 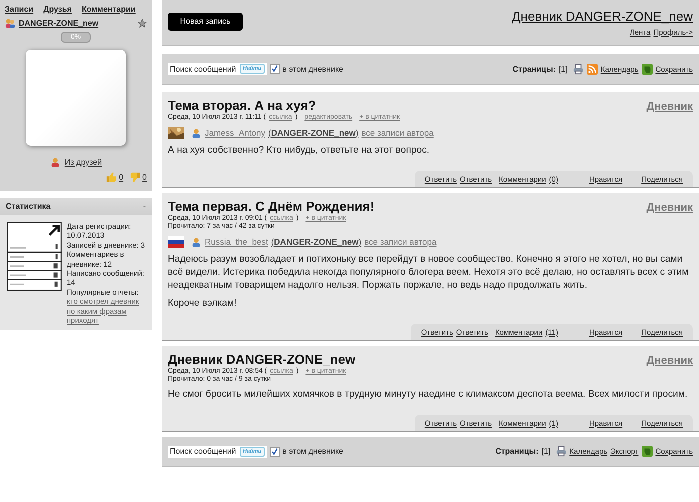 I want to click on author-link: Russia_the_best, so click(x=236, y=242).